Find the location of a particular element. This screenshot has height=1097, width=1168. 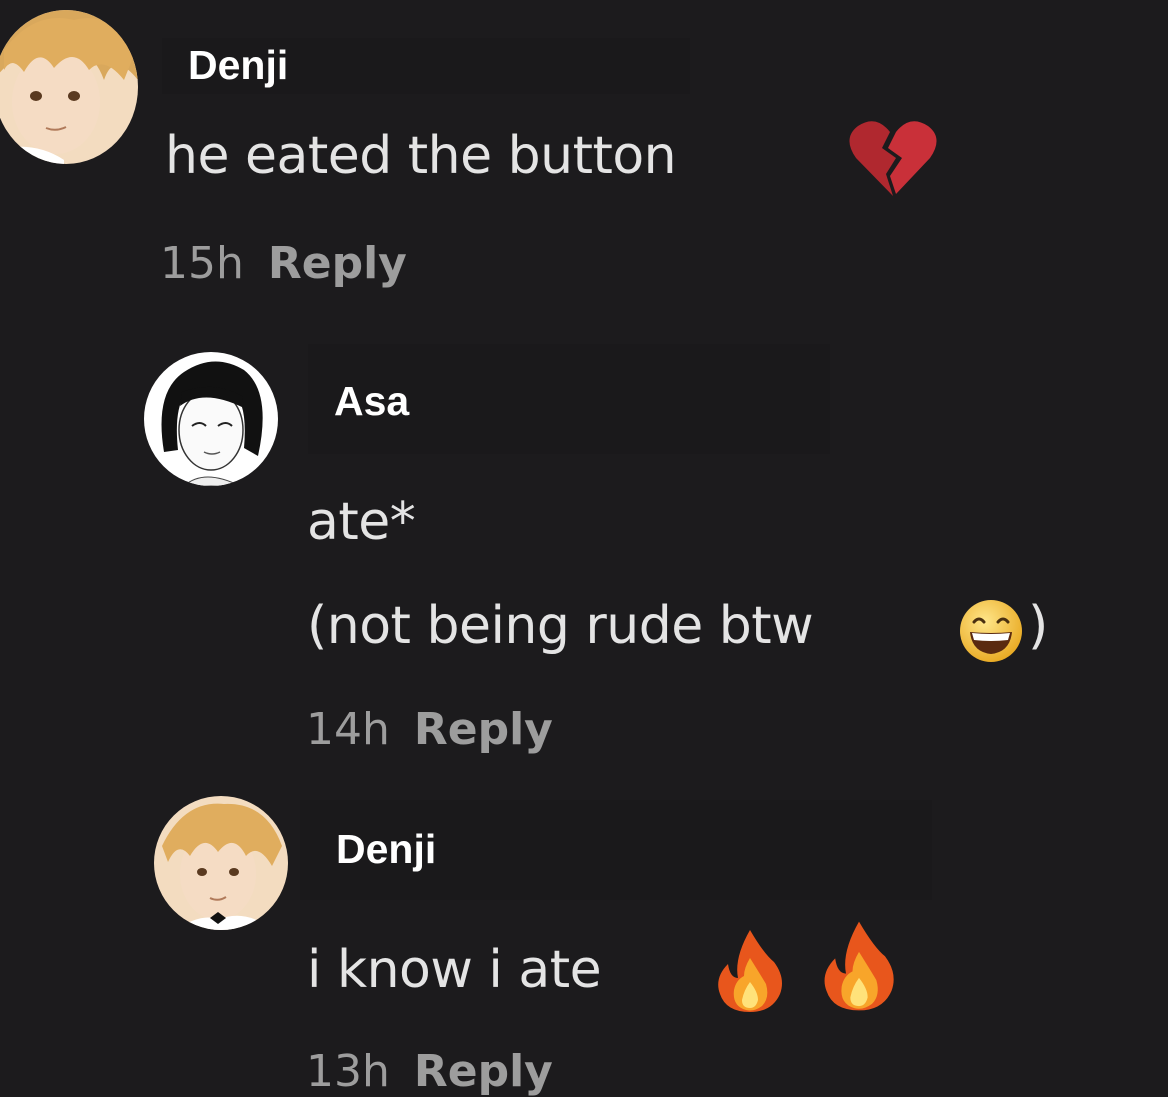

comment-text: he eated the button is located at coordinates (421, 156).